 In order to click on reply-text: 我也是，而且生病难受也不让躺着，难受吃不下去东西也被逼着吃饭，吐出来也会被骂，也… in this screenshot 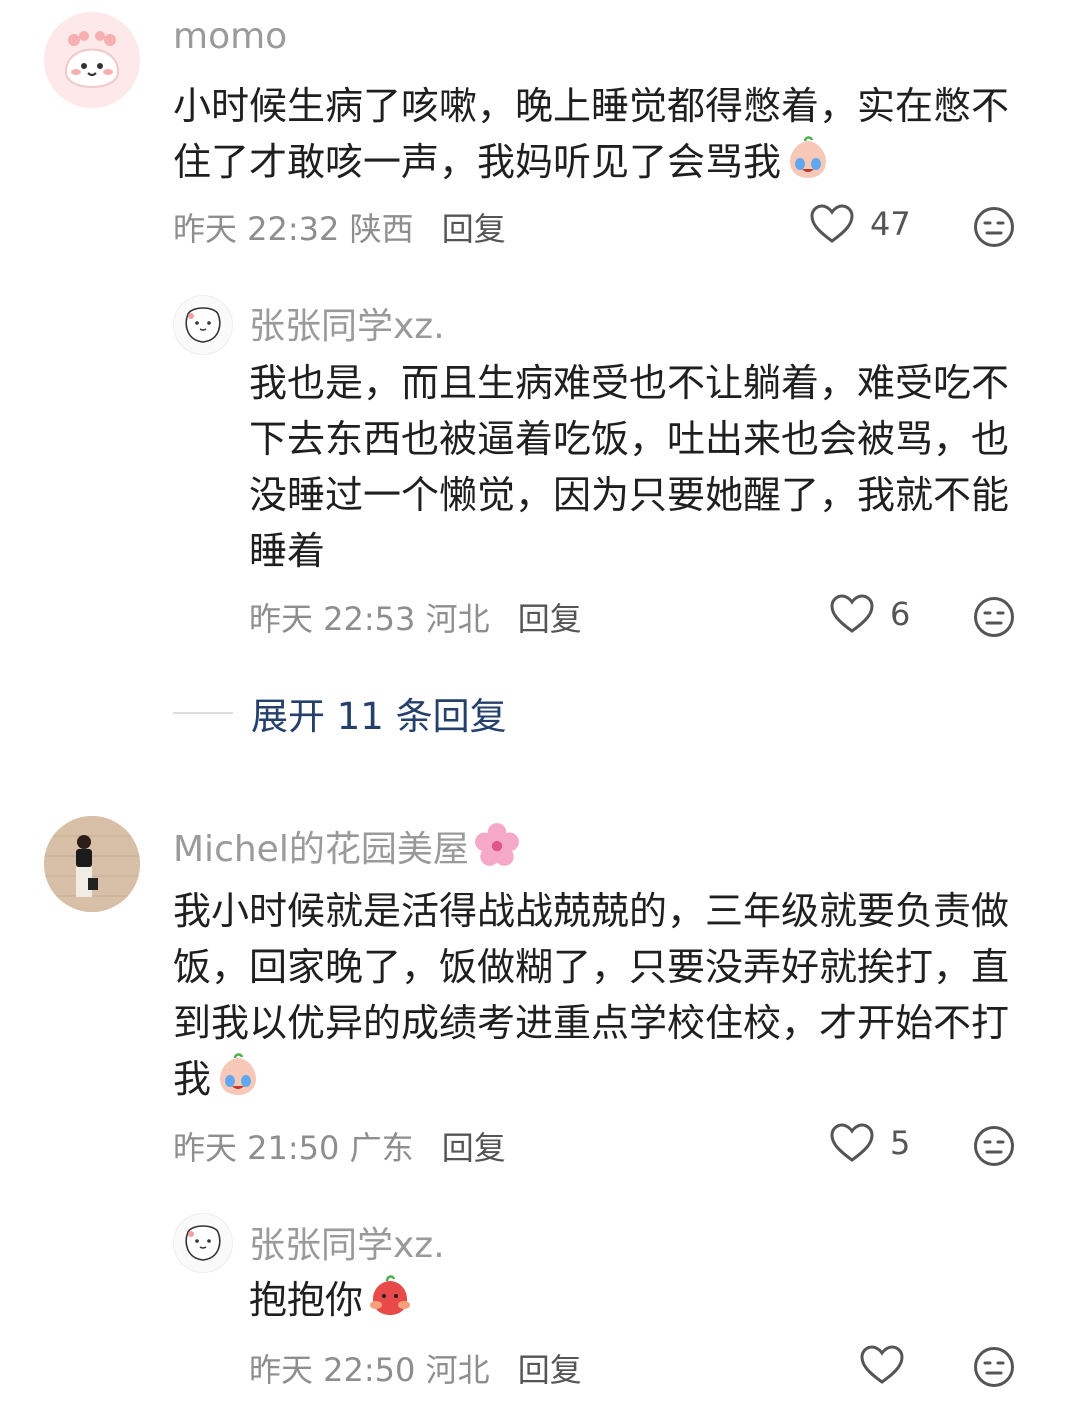, I will do `click(629, 467)`.